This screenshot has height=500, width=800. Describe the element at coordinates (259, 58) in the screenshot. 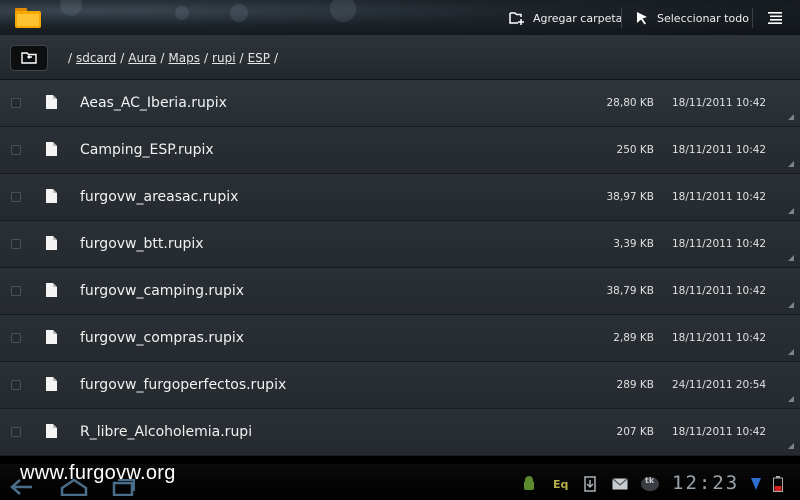

I see `breadcrumb-item: ESP` at that location.